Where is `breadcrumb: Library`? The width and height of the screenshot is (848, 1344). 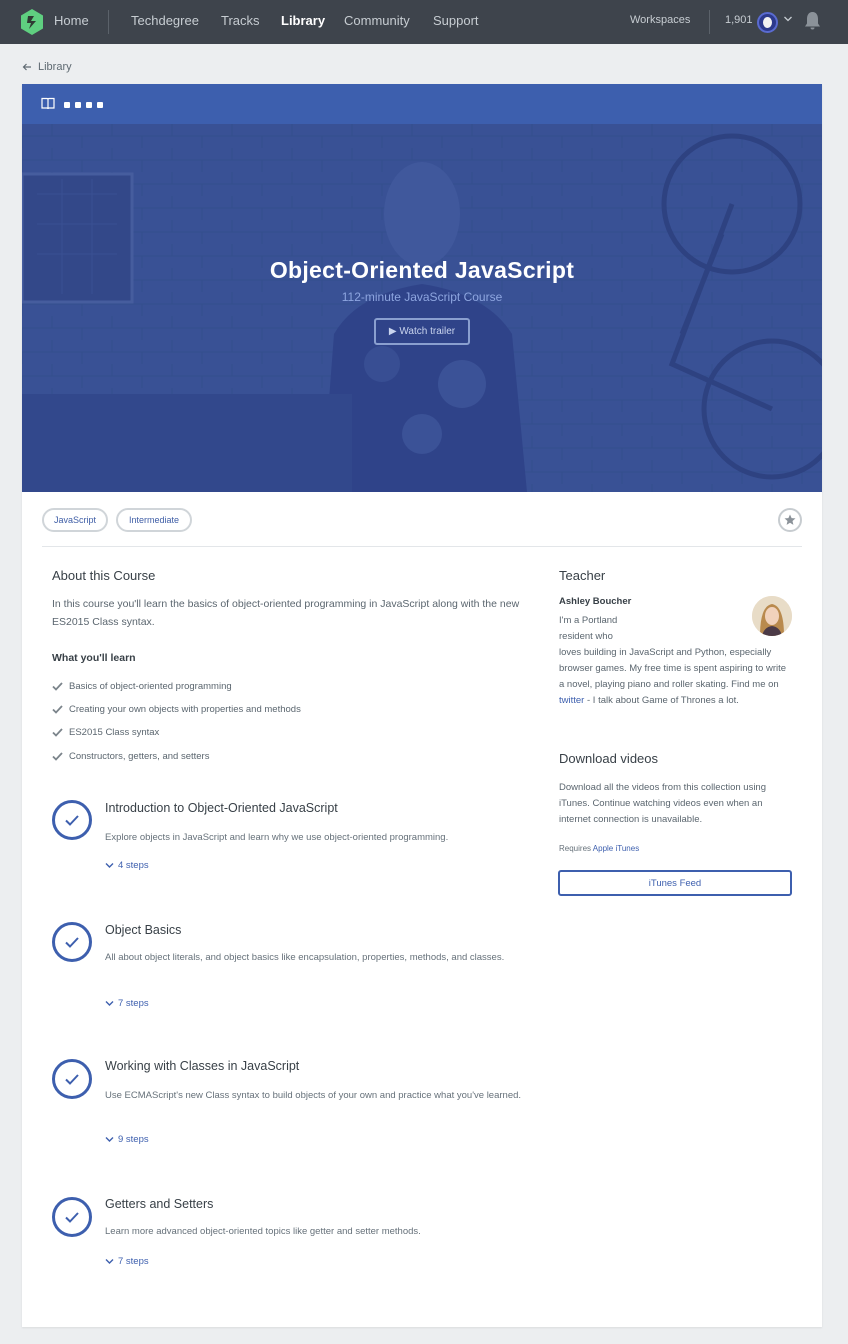
breadcrumb: Library is located at coordinates (47, 67).